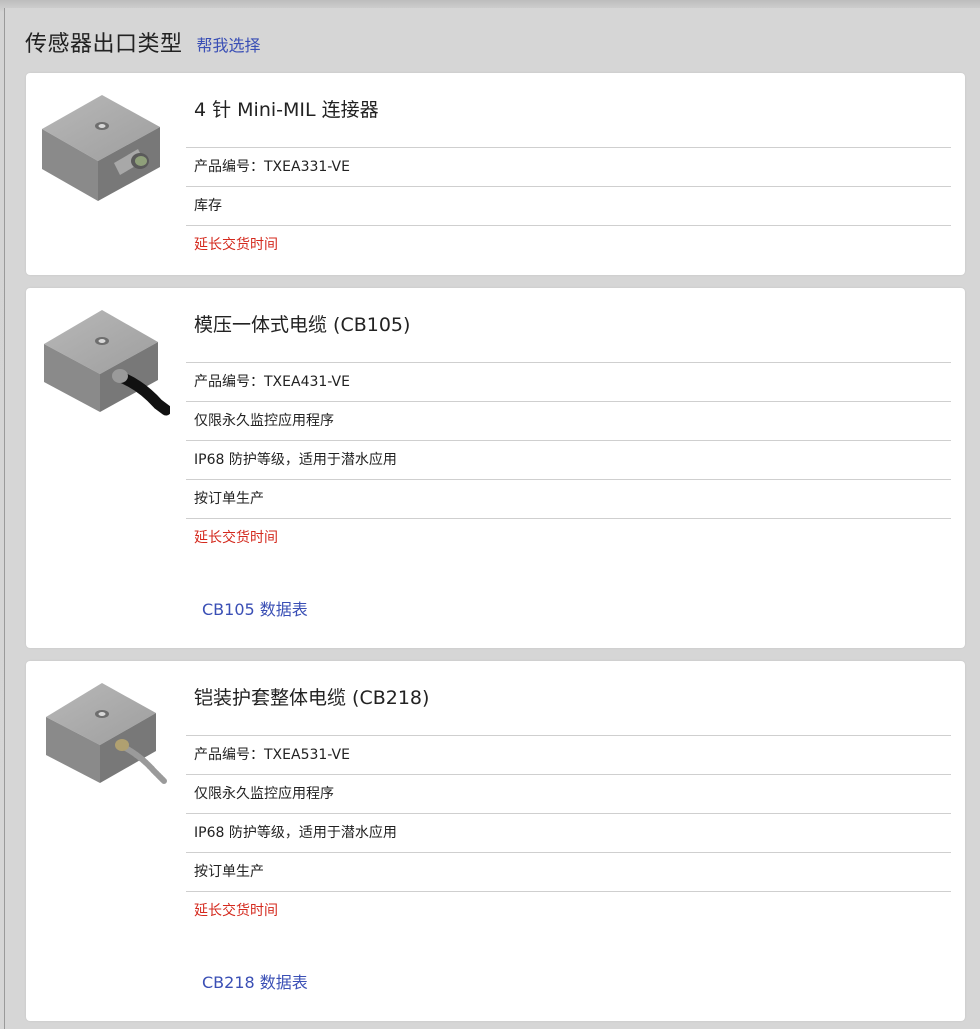 The height and width of the screenshot is (1029, 980). Describe the element at coordinates (229, 44) in the screenshot. I see `help-me-choose-link: 帮我选择` at that location.